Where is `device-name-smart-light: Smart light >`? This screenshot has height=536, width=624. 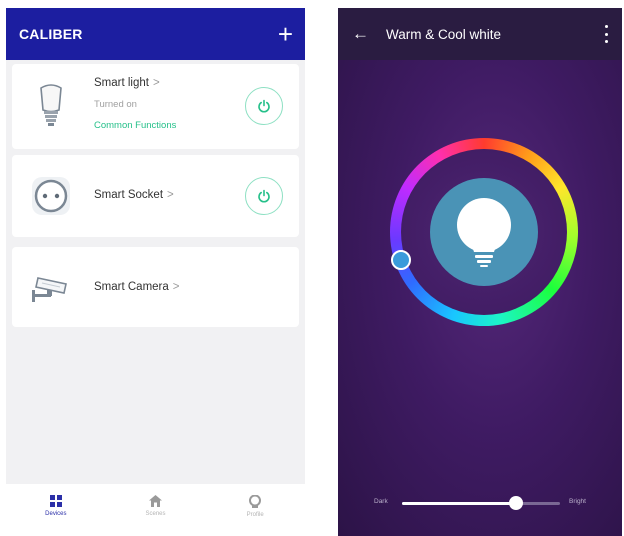
device-name-smart-light: Smart light > is located at coordinates (127, 83).